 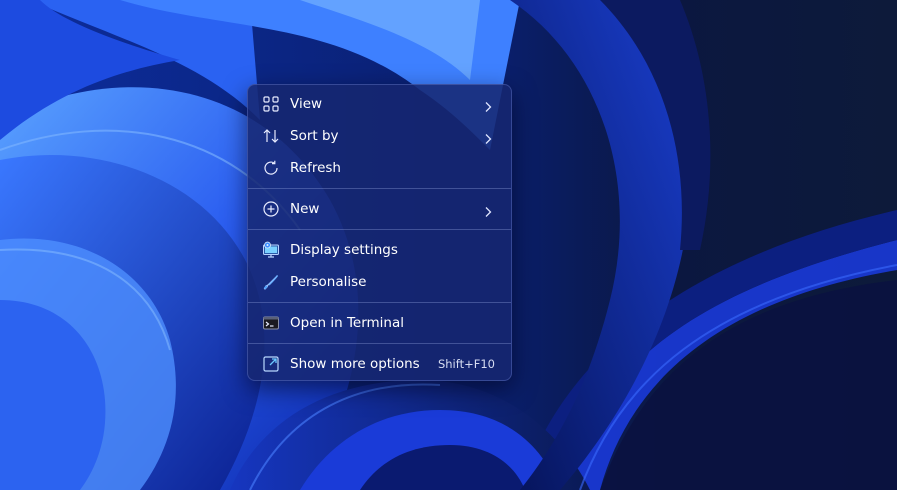 I want to click on menu-item-view: View, so click(x=379, y=104).